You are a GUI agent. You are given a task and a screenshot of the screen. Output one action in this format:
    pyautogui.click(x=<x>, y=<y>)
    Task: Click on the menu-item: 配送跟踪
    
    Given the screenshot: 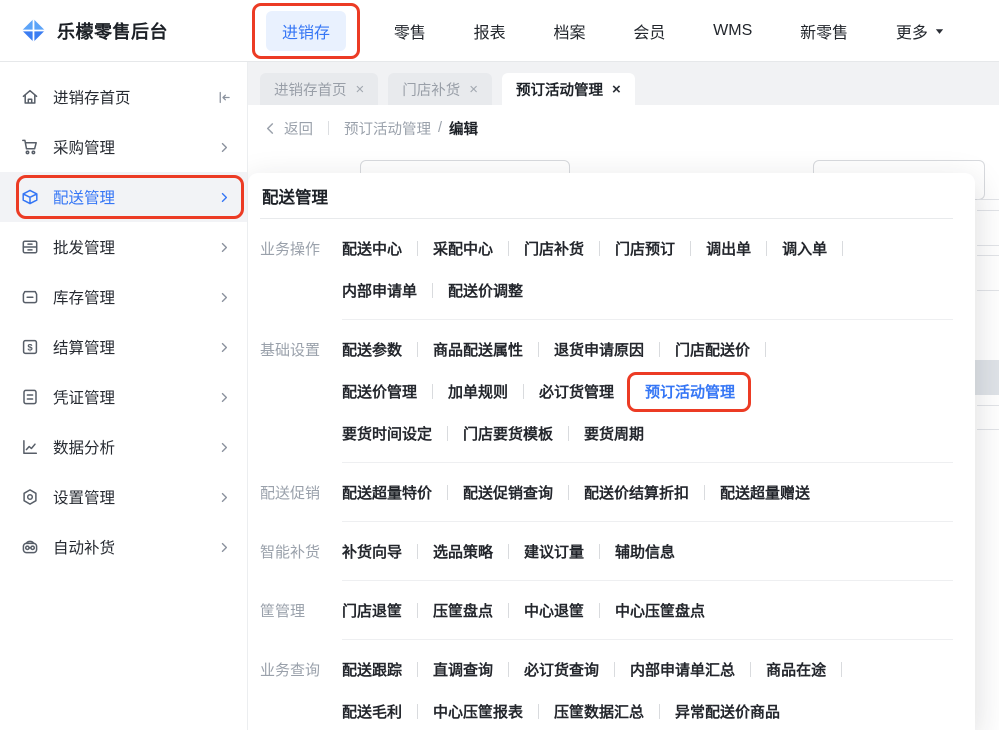 What is the action you would take?
    pyautogui.click(x=372, y=669)
    